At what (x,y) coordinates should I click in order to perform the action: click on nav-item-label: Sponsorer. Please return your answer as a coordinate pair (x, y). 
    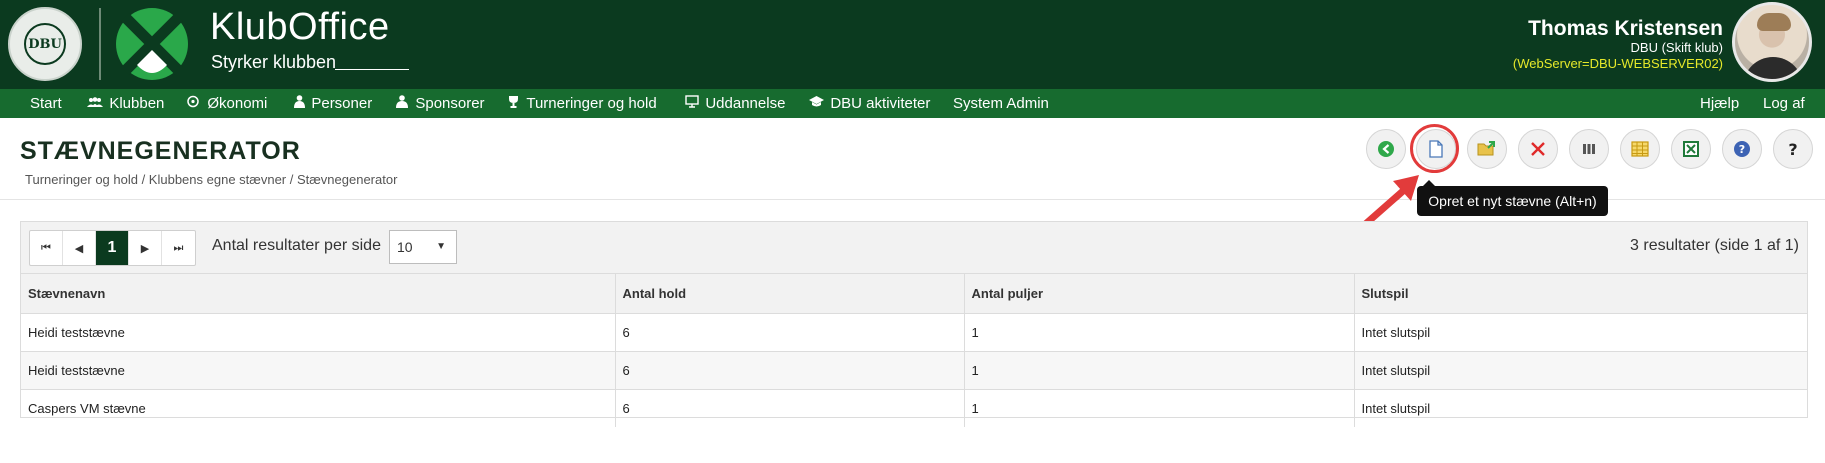
    Looking at the image, I should click on (450, 103).